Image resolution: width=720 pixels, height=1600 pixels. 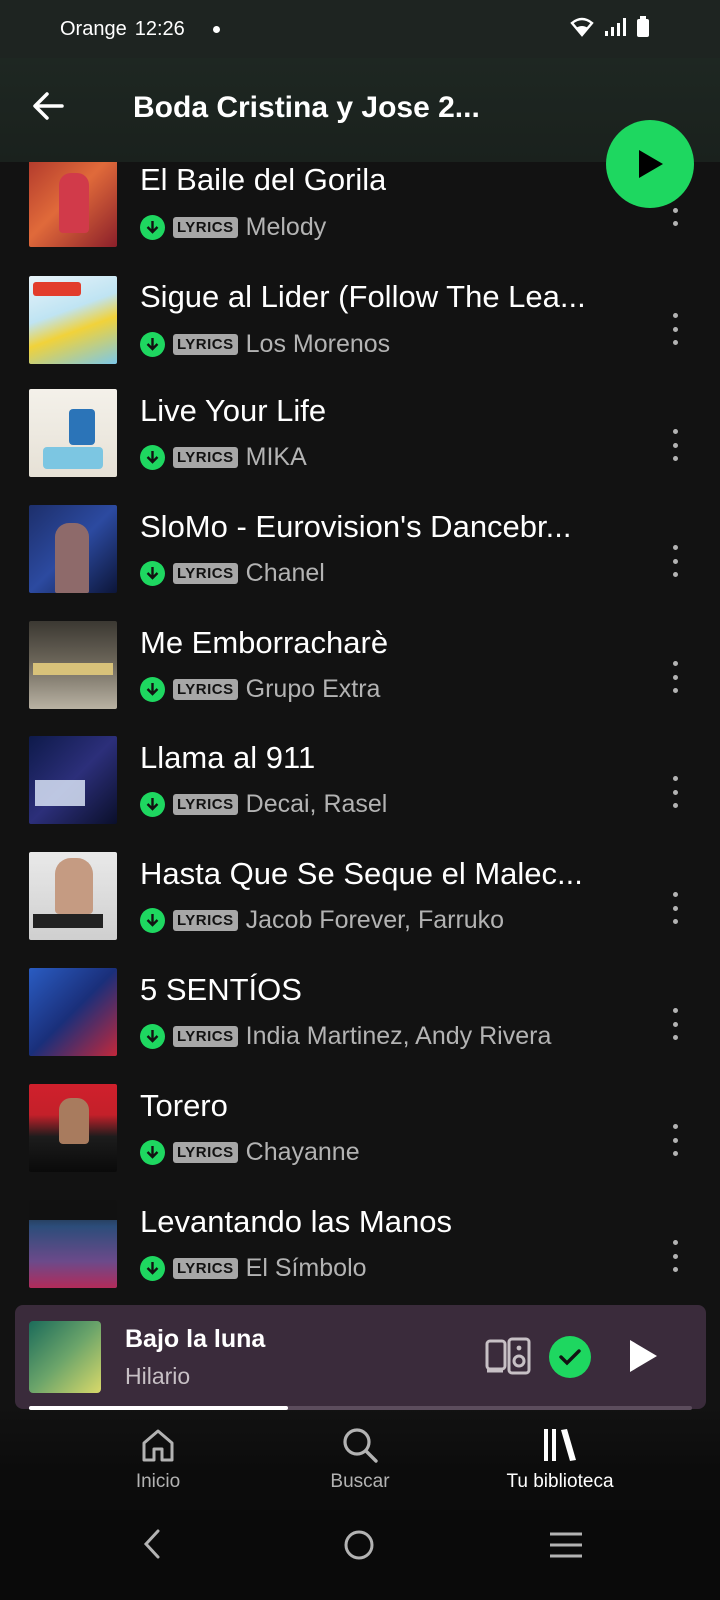 I want to click on track-row: Me Emborracharè LYRICS Grupo Extra, so click(x=360, y=678).